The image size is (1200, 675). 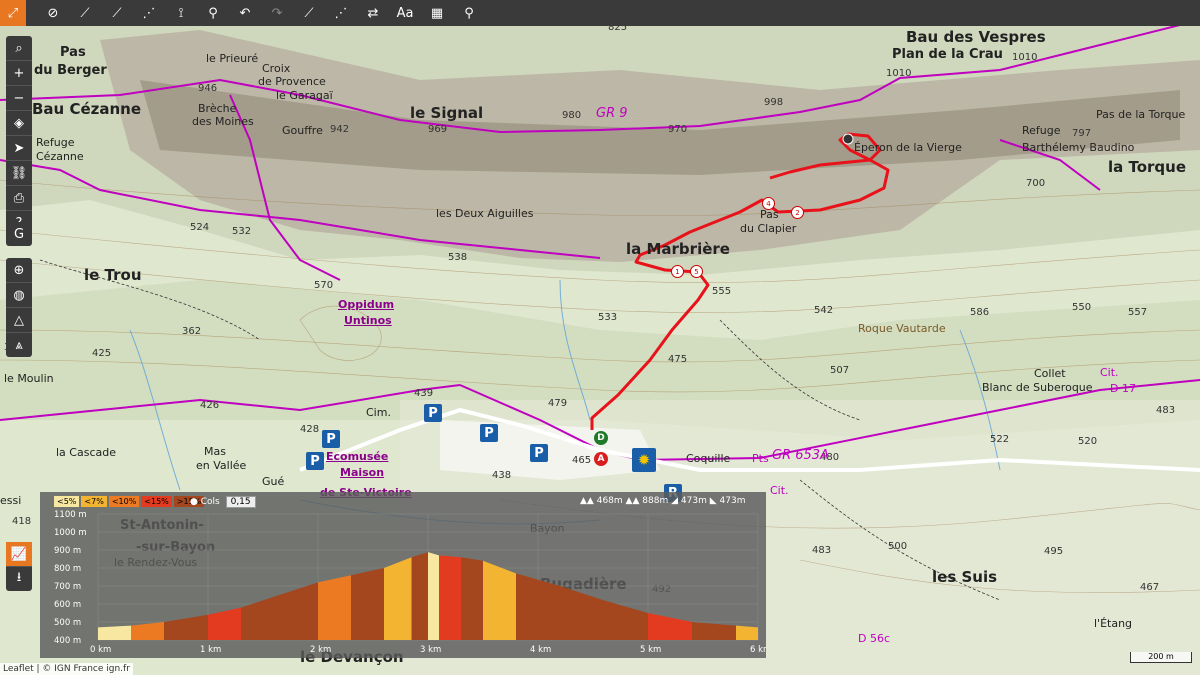 I want to click on place-label: la Marbrière, so click(x=678, y=249).